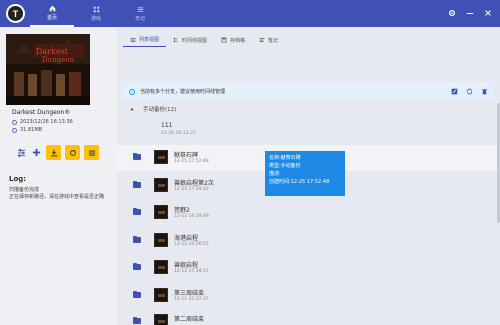  I want to click on nav-diary-label: 日记, so click(139, 18).